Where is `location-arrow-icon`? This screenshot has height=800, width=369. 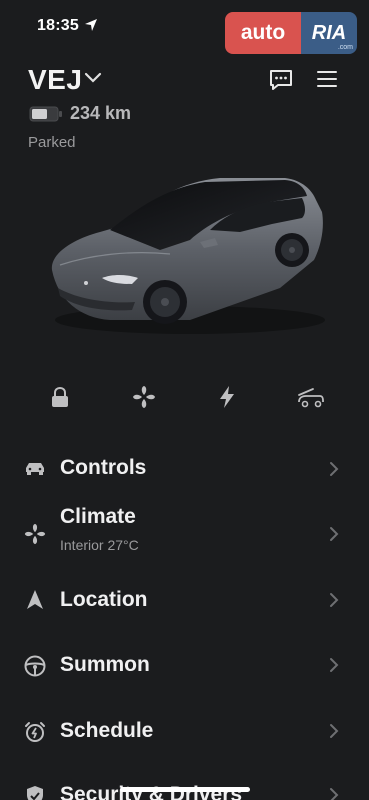
location-arrow-icon is located at coordinates (91, 25).